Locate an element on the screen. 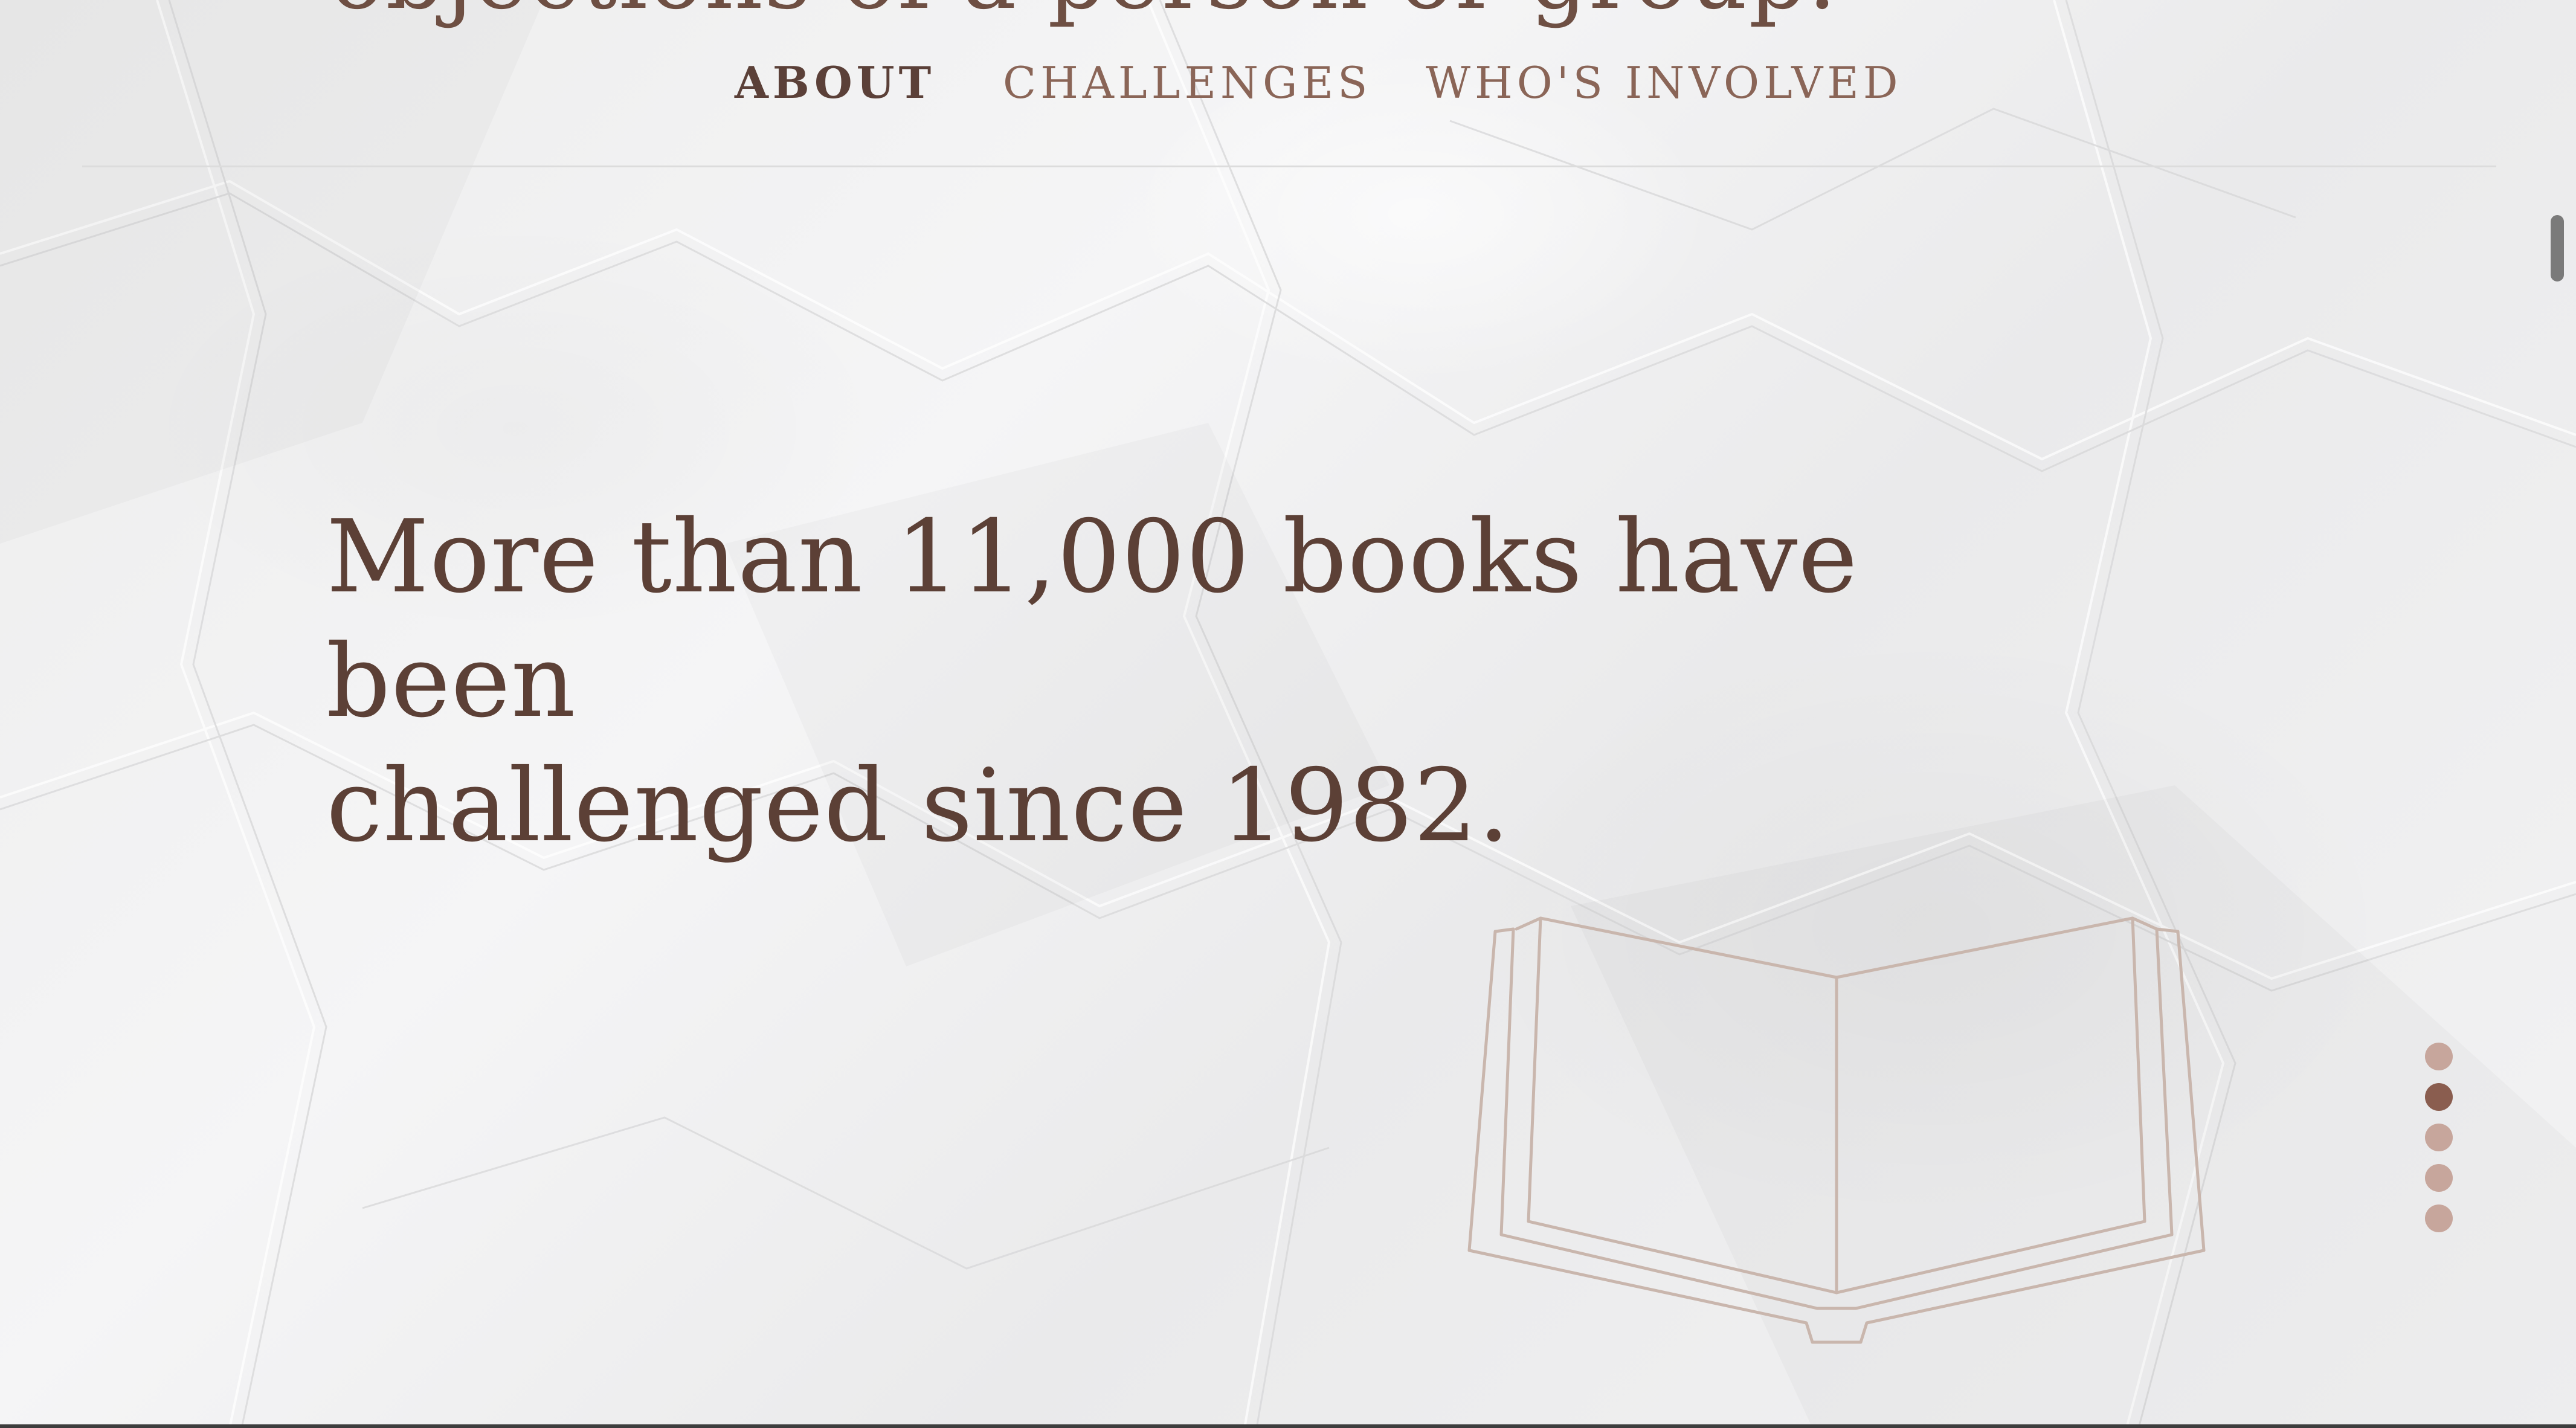 Image resolution: width=2576 pixels, height=1428 pixels. statement-line-1: More than 11,000 books have been is located at coordinates (1092, 619).